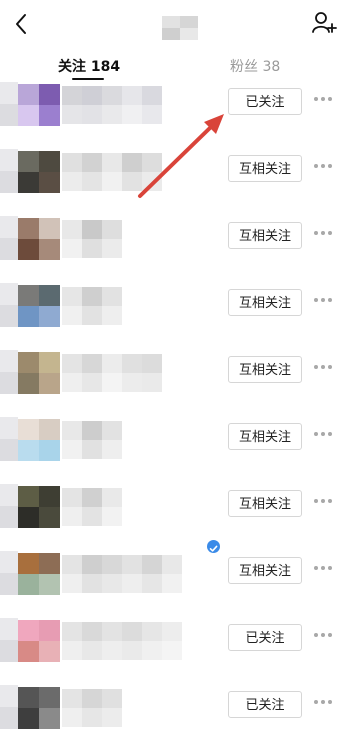 The image size is (349, 752). What do you see at coordinates (22, 24) in the screenshot?
I see `back-arrow-icon` at bounding box center [22, 24].